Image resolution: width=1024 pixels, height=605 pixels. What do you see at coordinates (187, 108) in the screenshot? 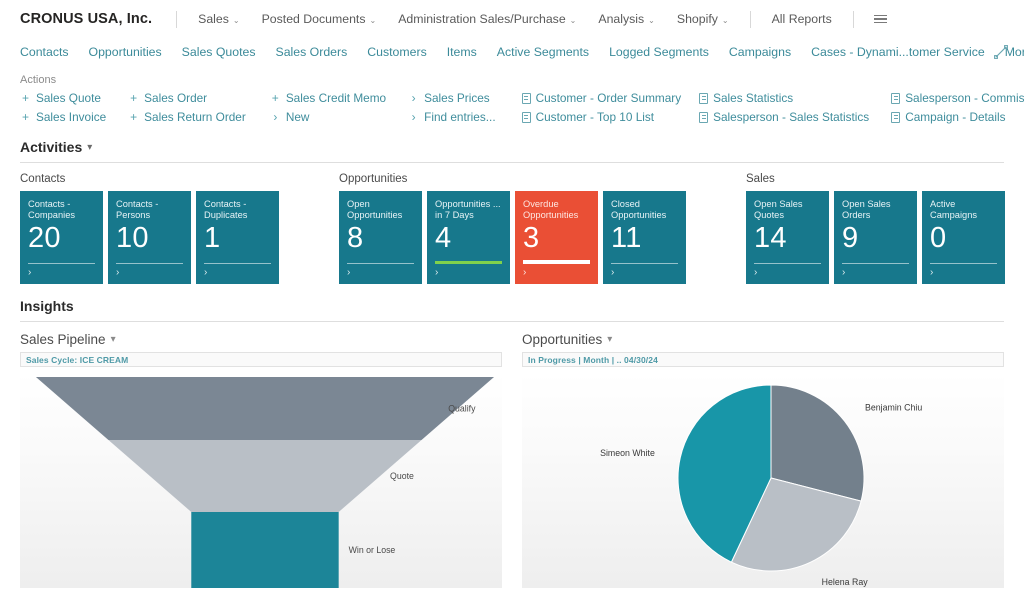
I see `actions-column-2: + Sales Order + Sales Return Order` at bounding box center [187, 108].